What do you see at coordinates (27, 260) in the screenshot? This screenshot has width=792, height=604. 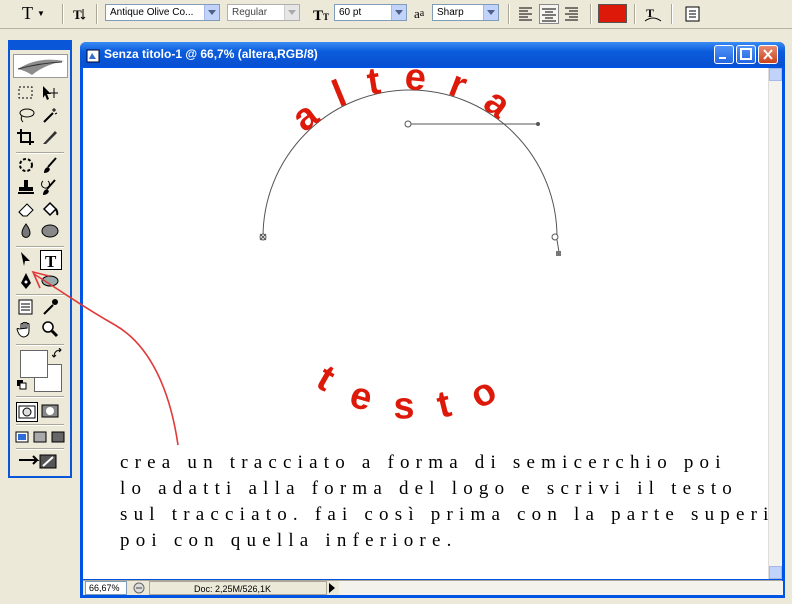 I see `path-selection-tool` at bounding box center [27, 260].